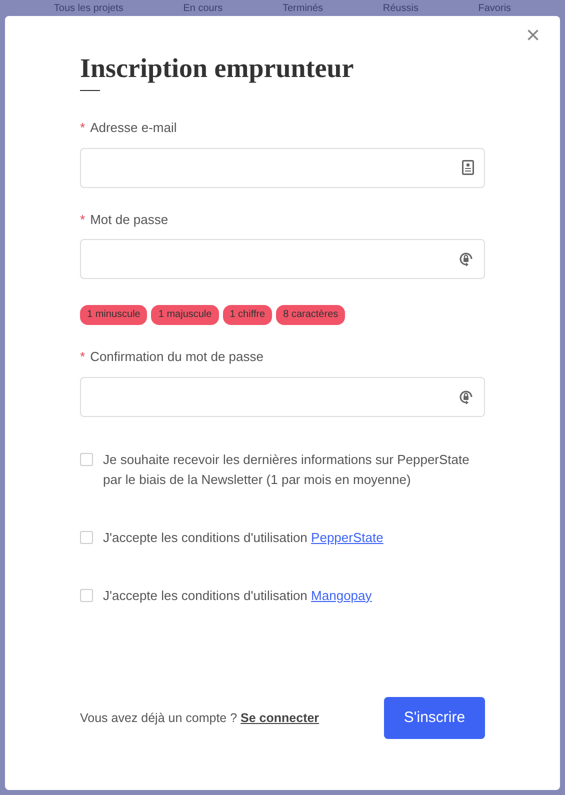  What do you see at coordinates (89, 9) in the screenshot?
I see `background-tab-label: Tous les projets` at bounding box center [89, 9].